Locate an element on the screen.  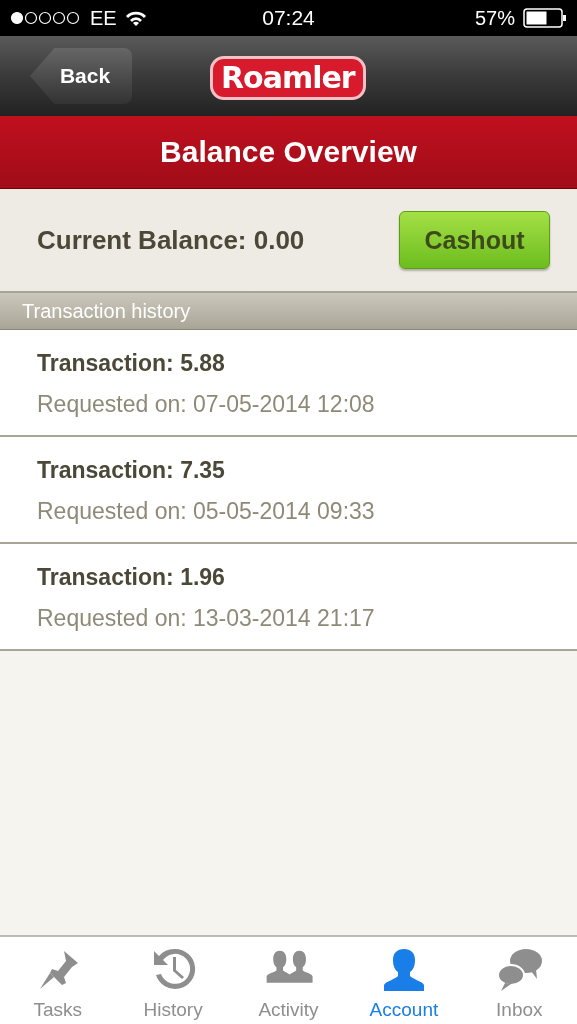
tab-button: Activity is located at coordinates (288, 980).